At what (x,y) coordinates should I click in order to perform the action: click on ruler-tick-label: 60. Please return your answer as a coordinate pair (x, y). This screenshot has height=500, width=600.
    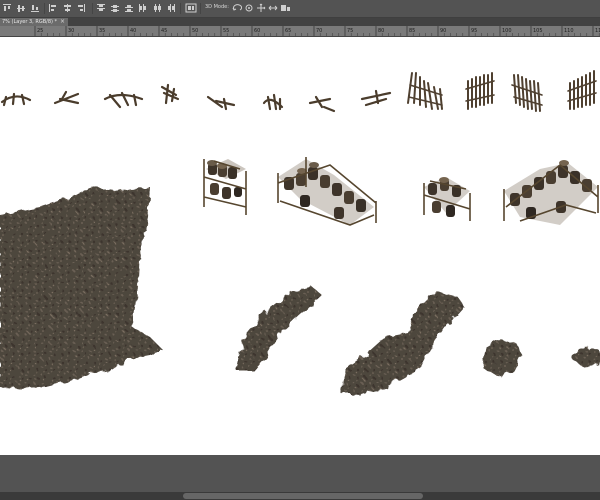
    Looking at the image, I should click on (257, 31).